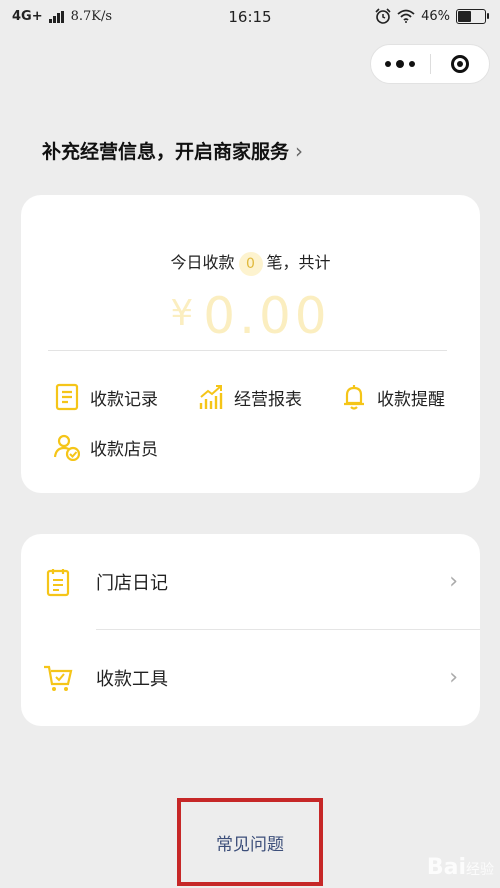 The image size is (500, 888). Describe the element at coordinates (124, 449) in the screenshot. I see `staff-label: 收款店员` at that location.